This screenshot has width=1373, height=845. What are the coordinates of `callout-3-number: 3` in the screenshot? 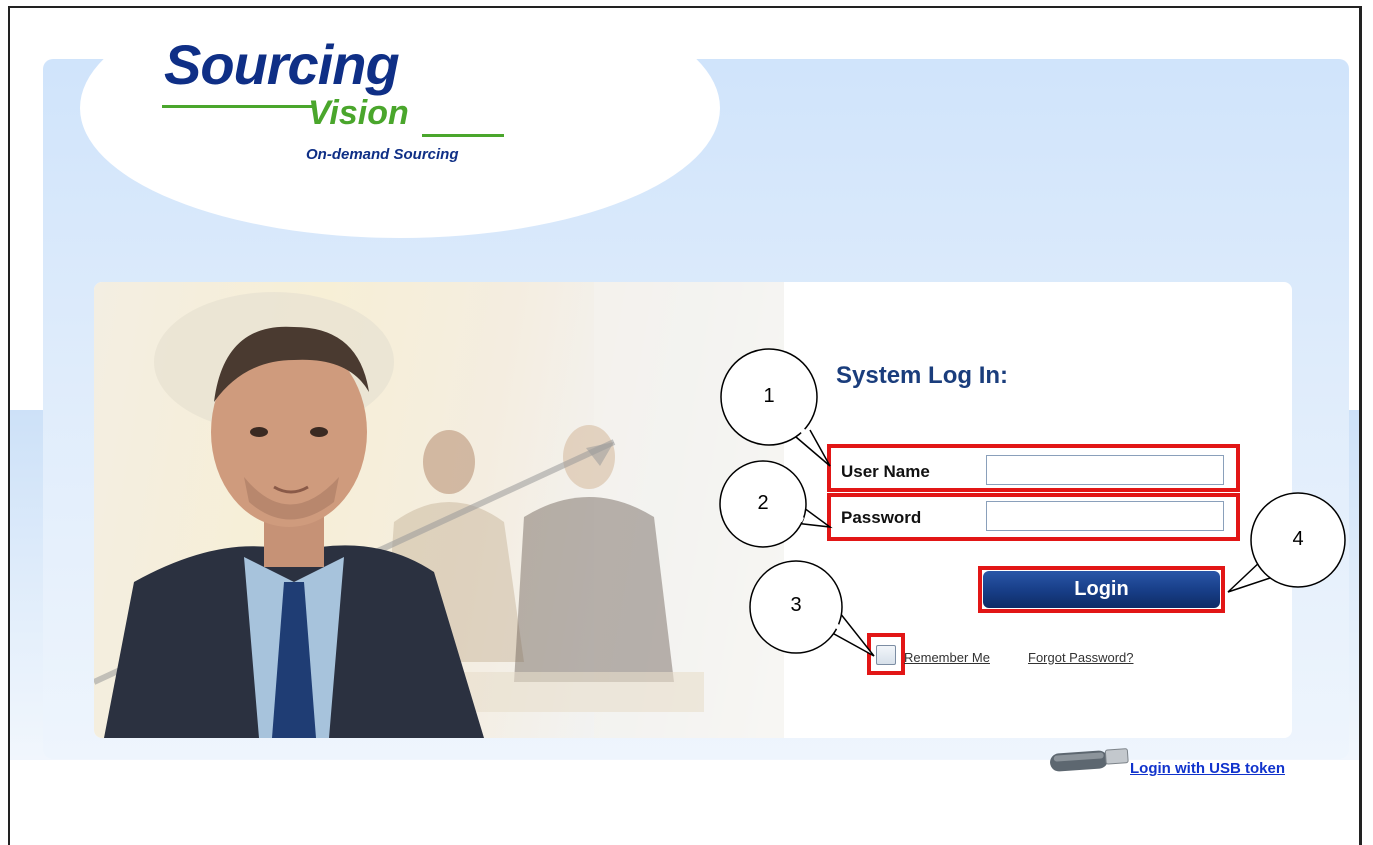 It's located at (796, 605).